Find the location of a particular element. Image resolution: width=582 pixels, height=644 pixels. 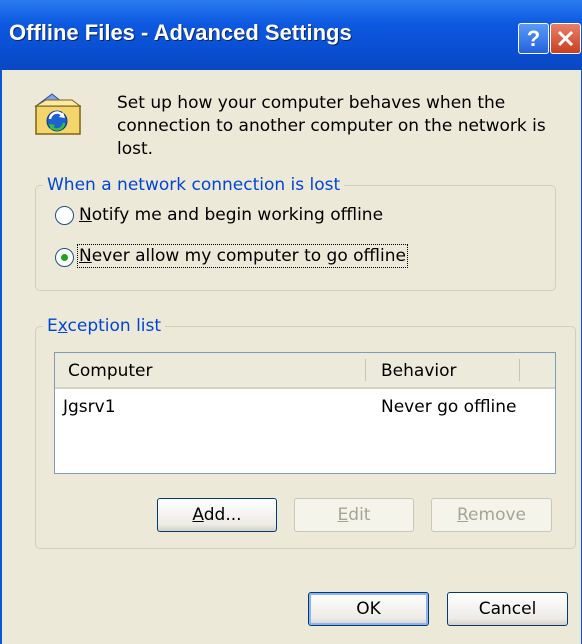

cell-computer: Jgsrv1 is located at coordinates (89, 407).